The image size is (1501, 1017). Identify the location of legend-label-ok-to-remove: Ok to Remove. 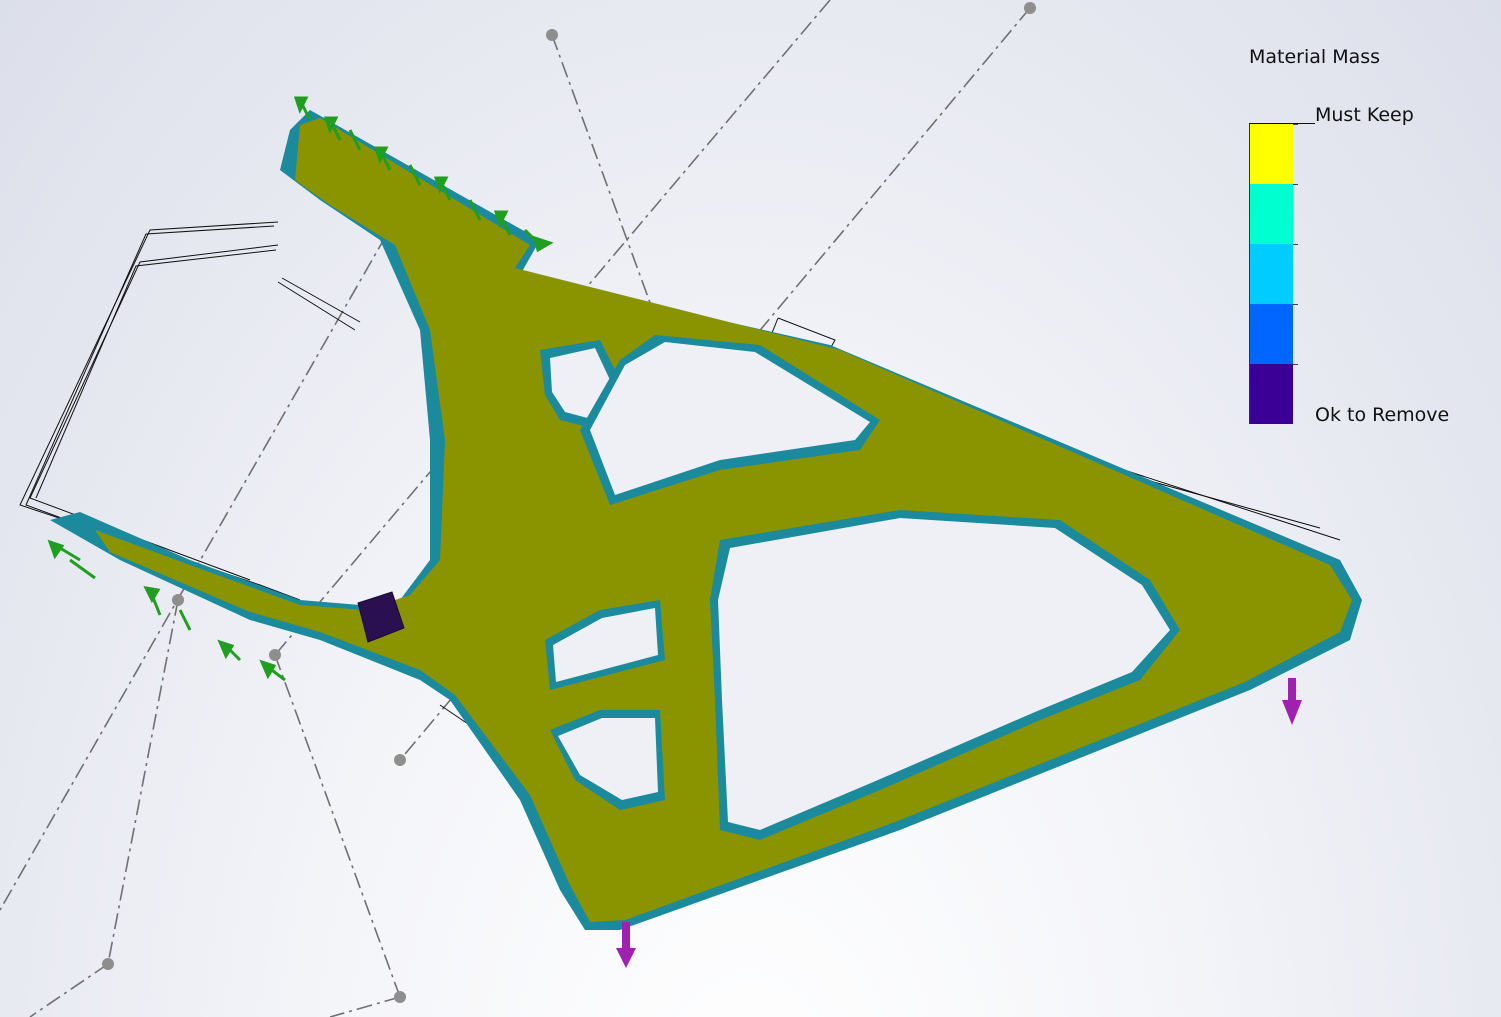
(1382, 415).